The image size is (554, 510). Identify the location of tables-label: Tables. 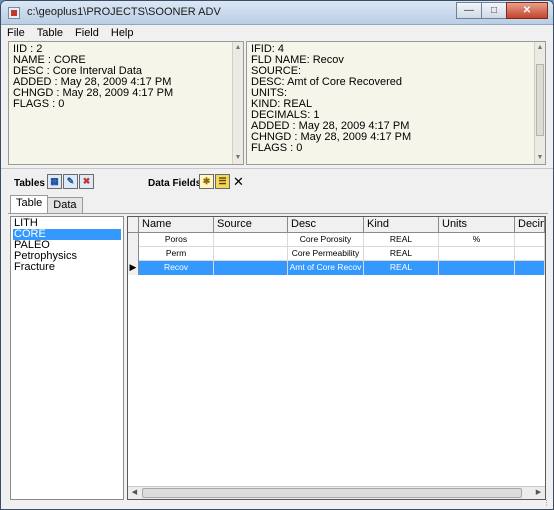
(29, 183).